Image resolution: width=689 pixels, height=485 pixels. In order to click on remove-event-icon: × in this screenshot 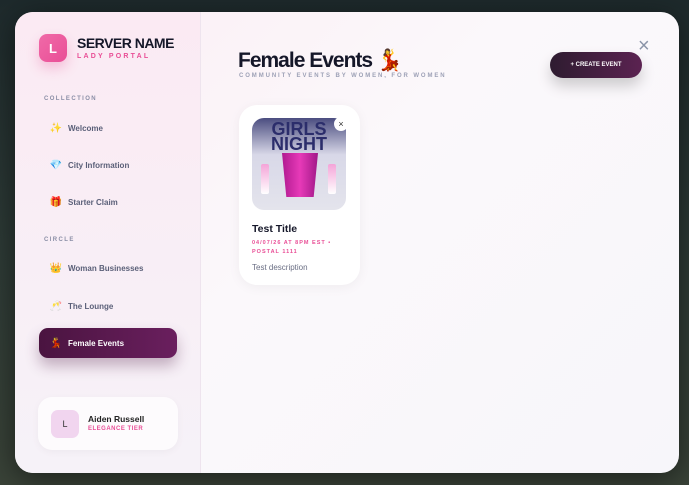, I will do `click(341, 124)`.